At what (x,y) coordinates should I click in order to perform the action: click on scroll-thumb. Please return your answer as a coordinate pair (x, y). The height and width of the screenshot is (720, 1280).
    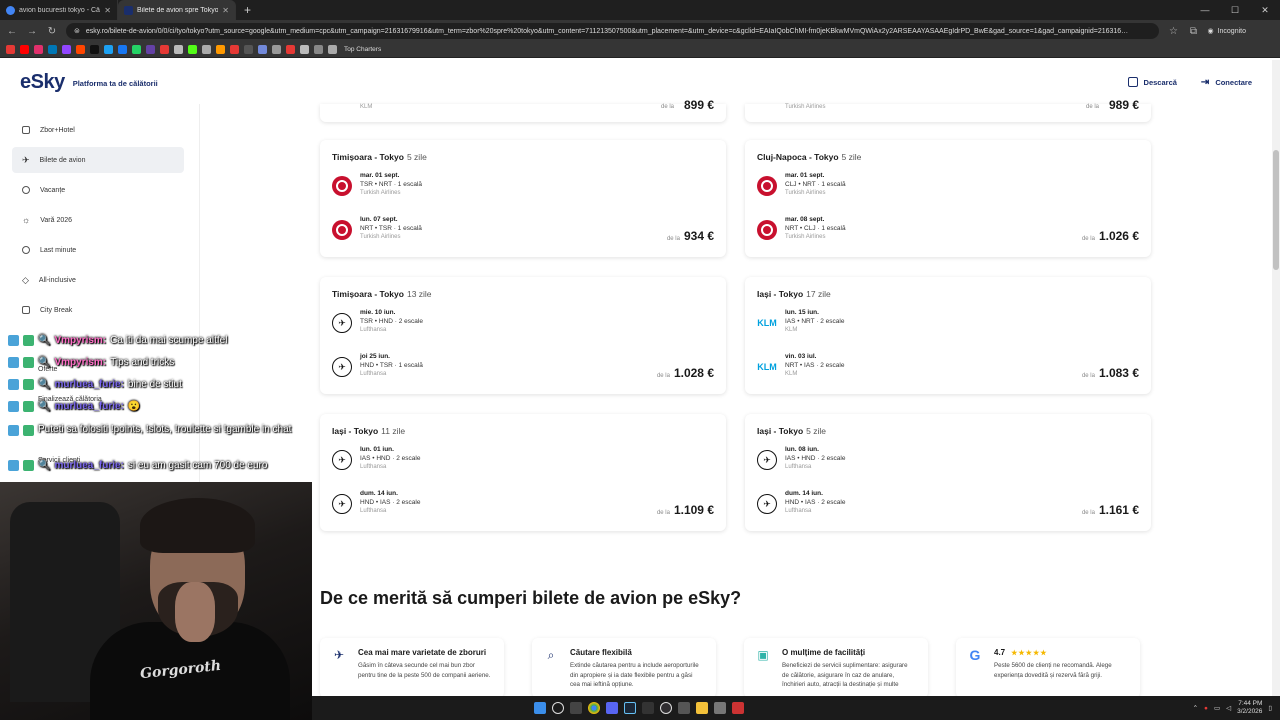
    Looking at the image, I should click on (1276, 210).